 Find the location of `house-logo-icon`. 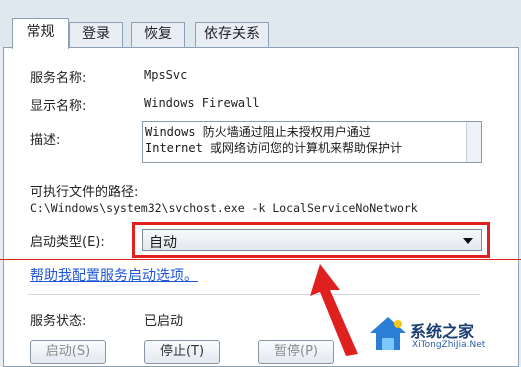

house-logo-icon is located at coordinates (388, 333).